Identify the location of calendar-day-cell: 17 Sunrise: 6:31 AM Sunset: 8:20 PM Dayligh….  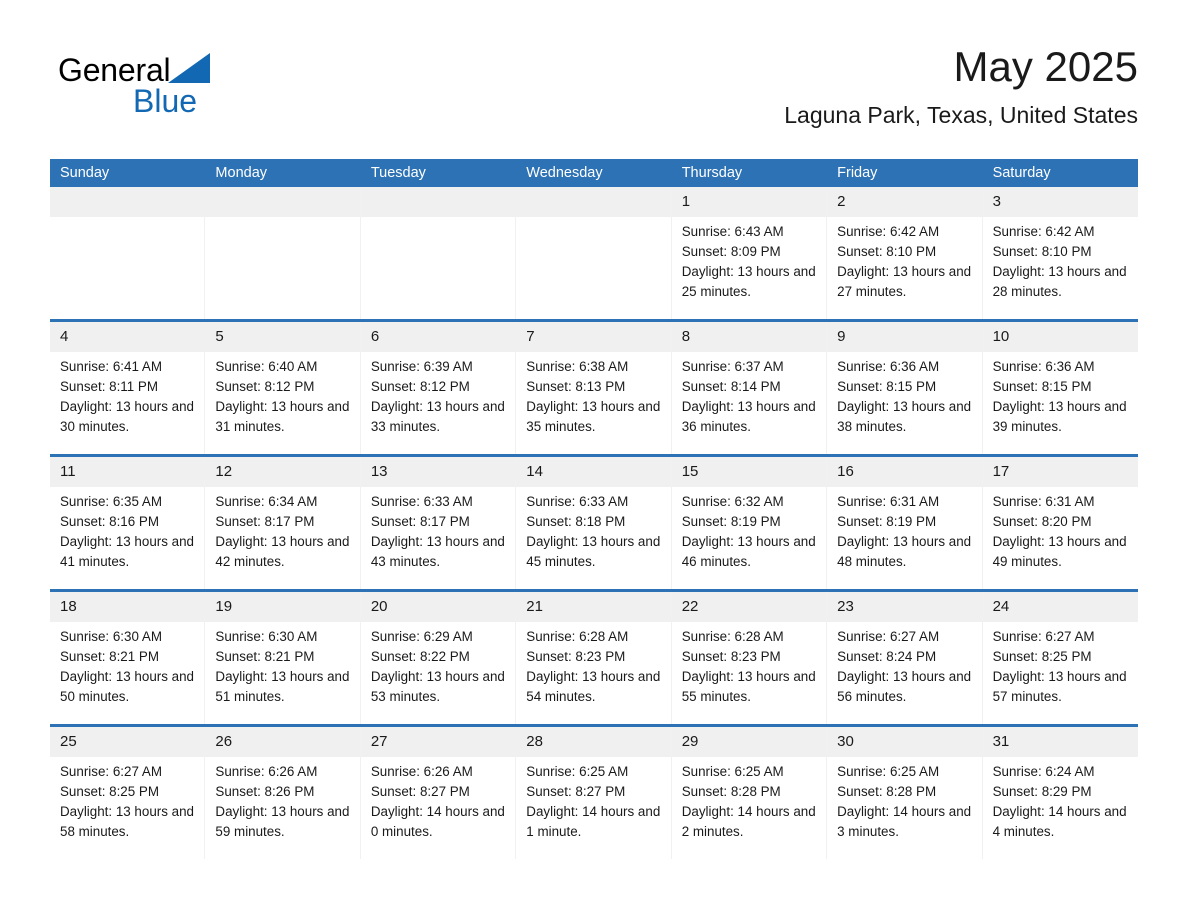
(1060, 523).